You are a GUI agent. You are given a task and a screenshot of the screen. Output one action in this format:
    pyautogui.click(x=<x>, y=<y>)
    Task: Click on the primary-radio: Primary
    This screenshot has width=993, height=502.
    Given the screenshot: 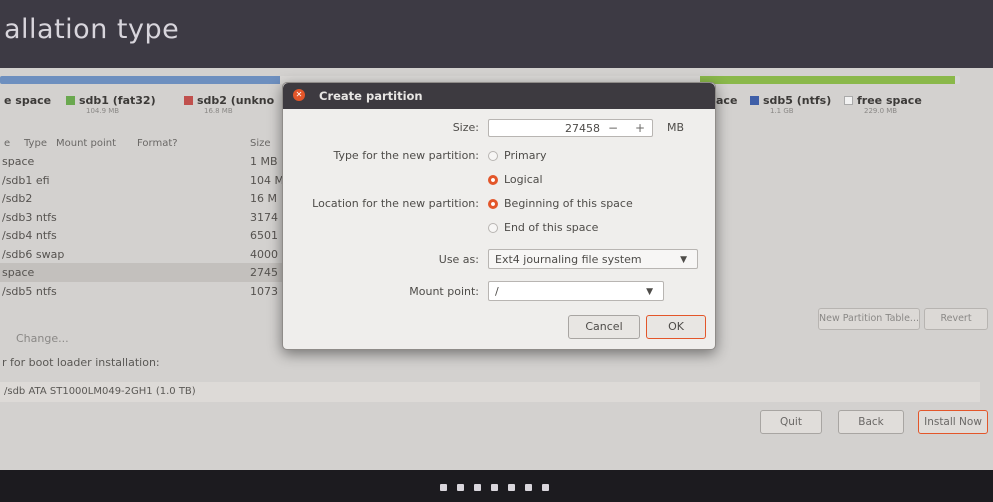 What is the action you would take?
    pyautogui.click(x=517, y=155)
    